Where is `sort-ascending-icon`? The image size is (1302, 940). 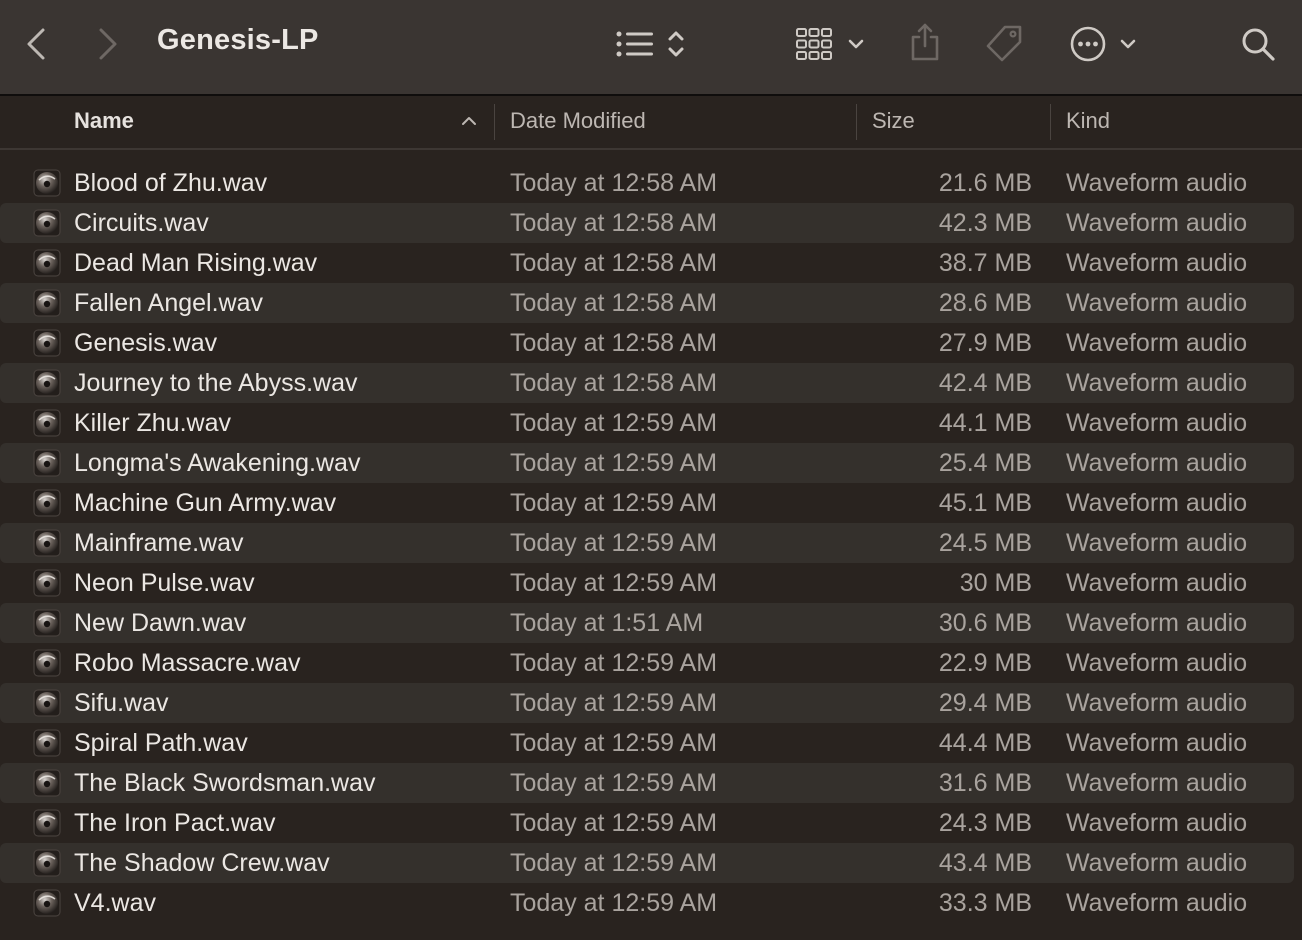 sort-ascending-icon is located at coordinates (469, 123).